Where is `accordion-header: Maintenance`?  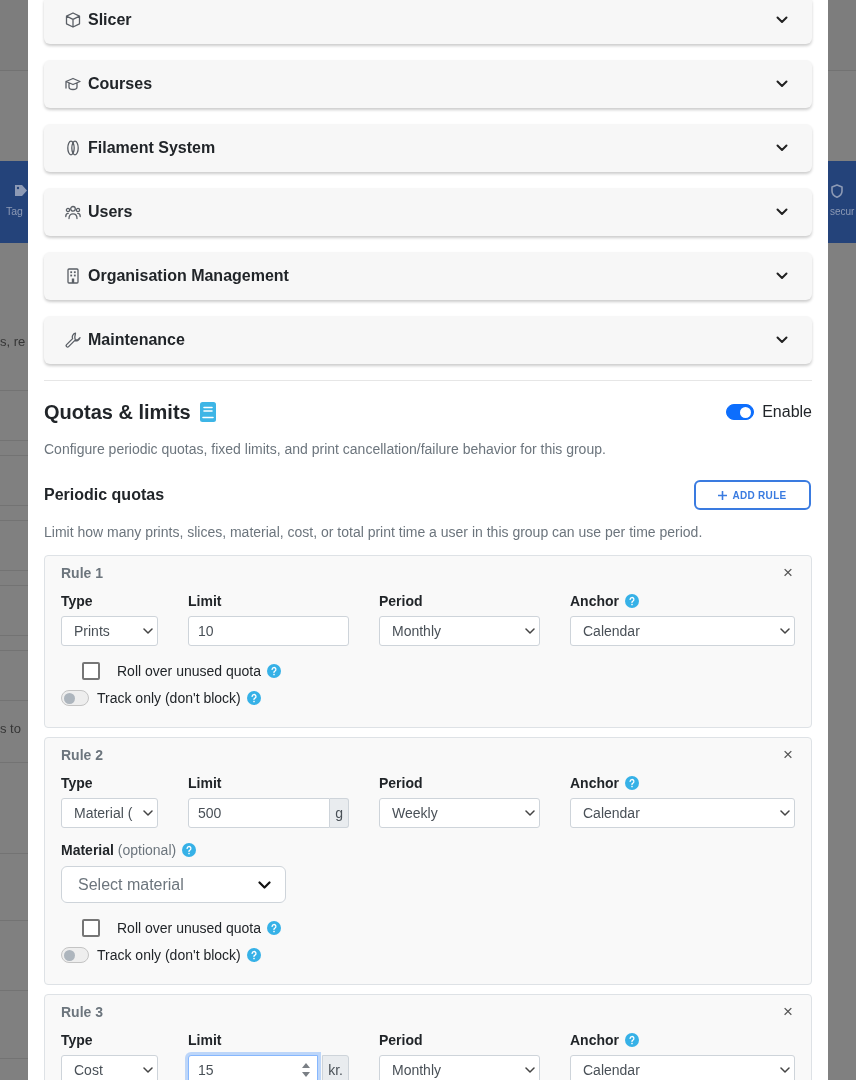 accordion-header: Maintenance is located at coordinates (428, 340).